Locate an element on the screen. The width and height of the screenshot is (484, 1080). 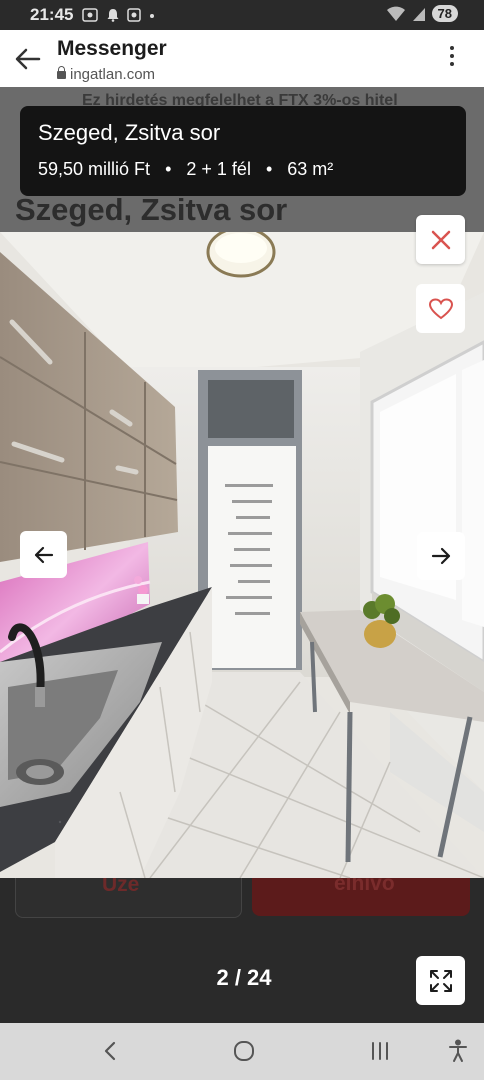
back-button is located at coordinates (28, 59).